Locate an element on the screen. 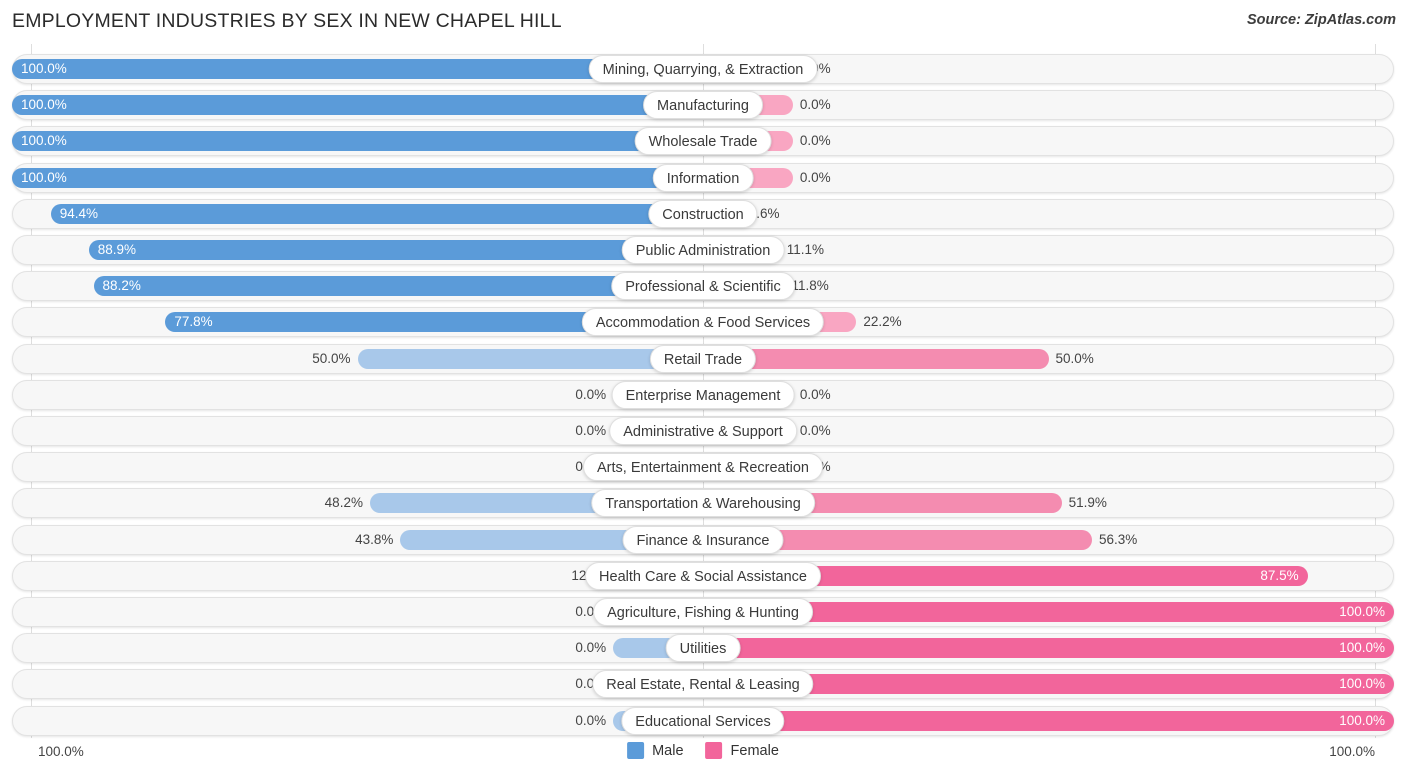 This screenshot has height=776, width=1406. table-row: 50.0% 50.0% Retail Trade is located at coordinates (703, 358).